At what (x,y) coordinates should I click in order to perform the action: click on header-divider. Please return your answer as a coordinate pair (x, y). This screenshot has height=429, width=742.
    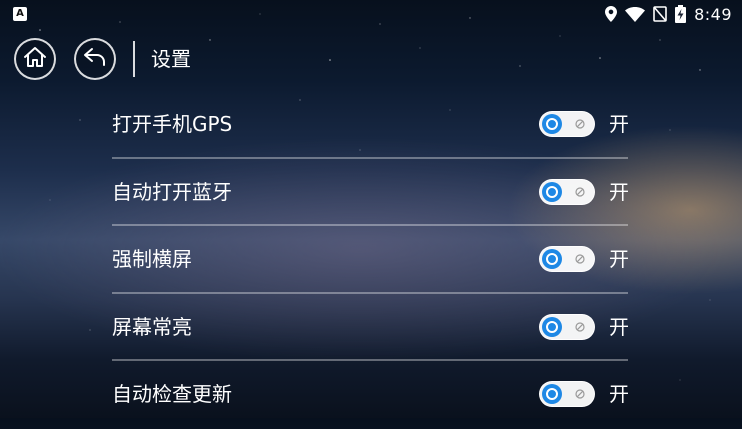
    Looking at the image, I should click on (134, 59).